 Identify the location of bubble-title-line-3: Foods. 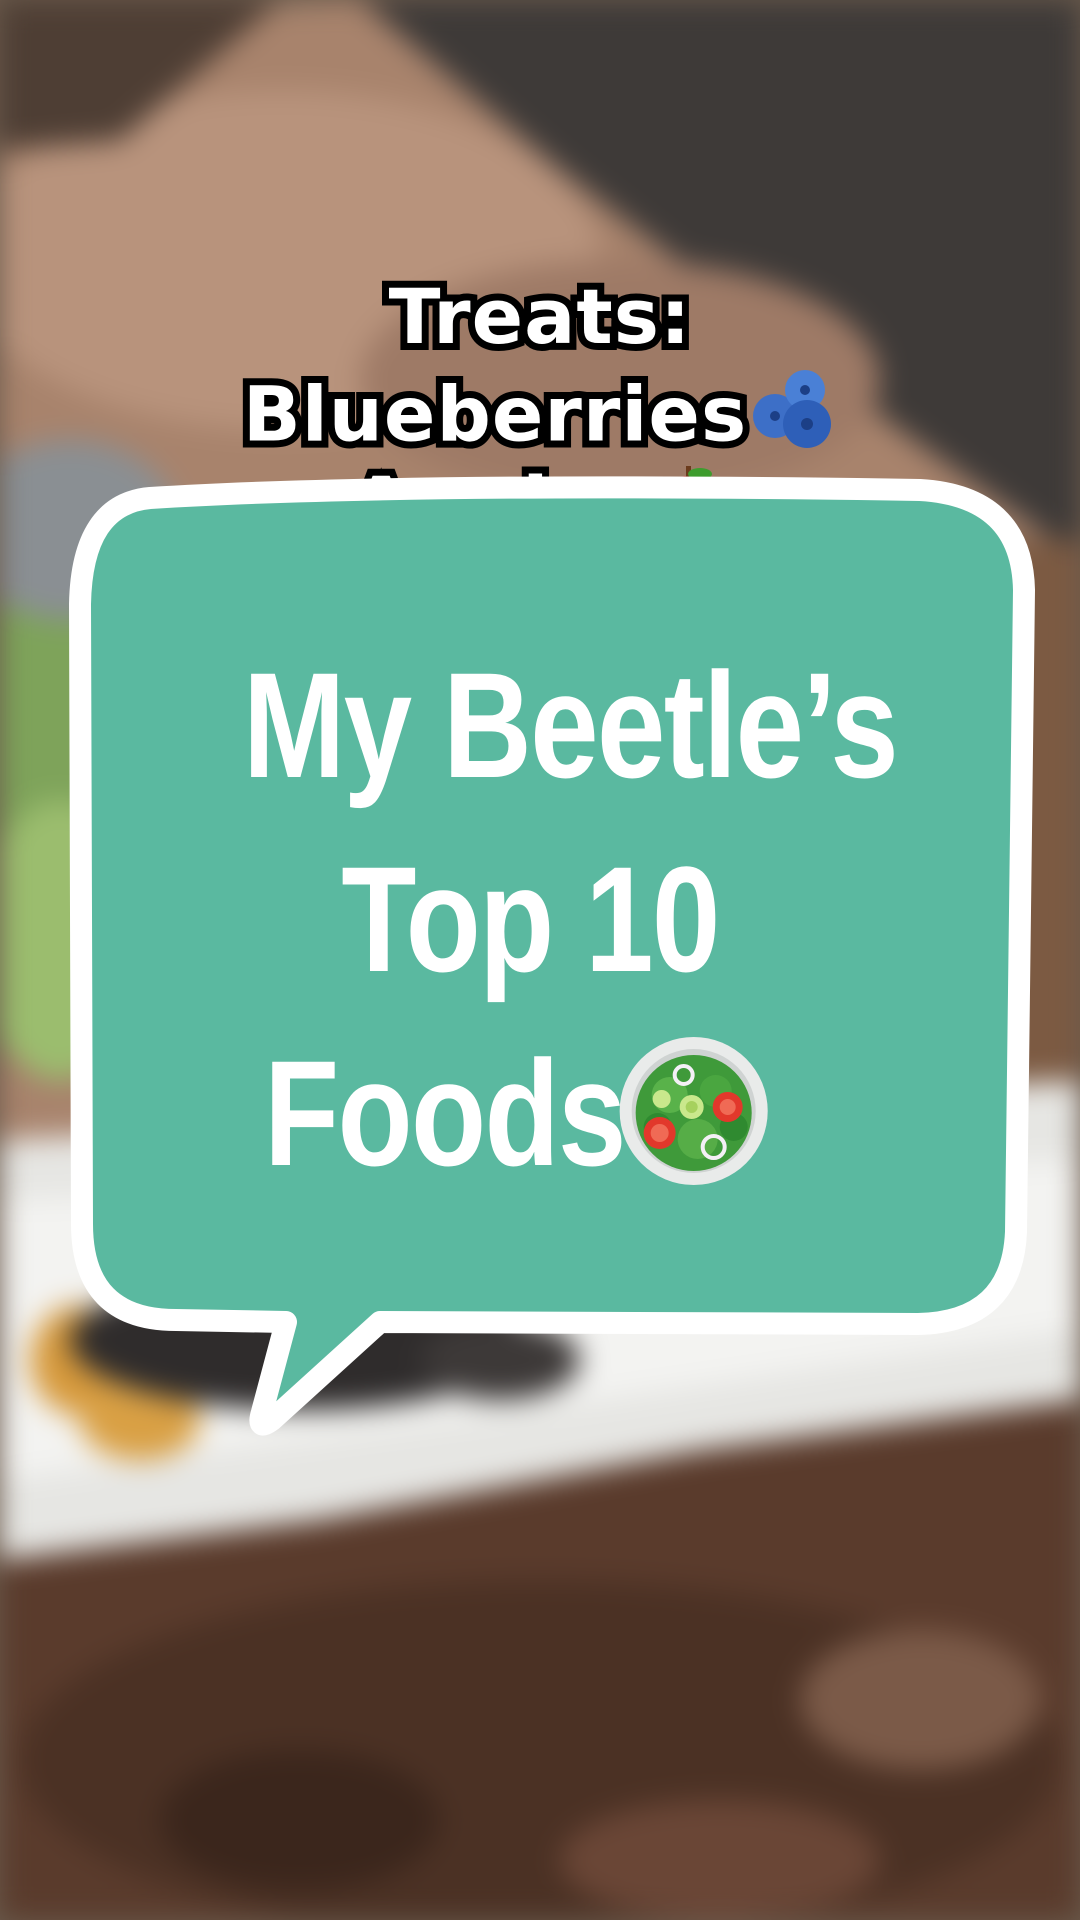
(510, 1113).